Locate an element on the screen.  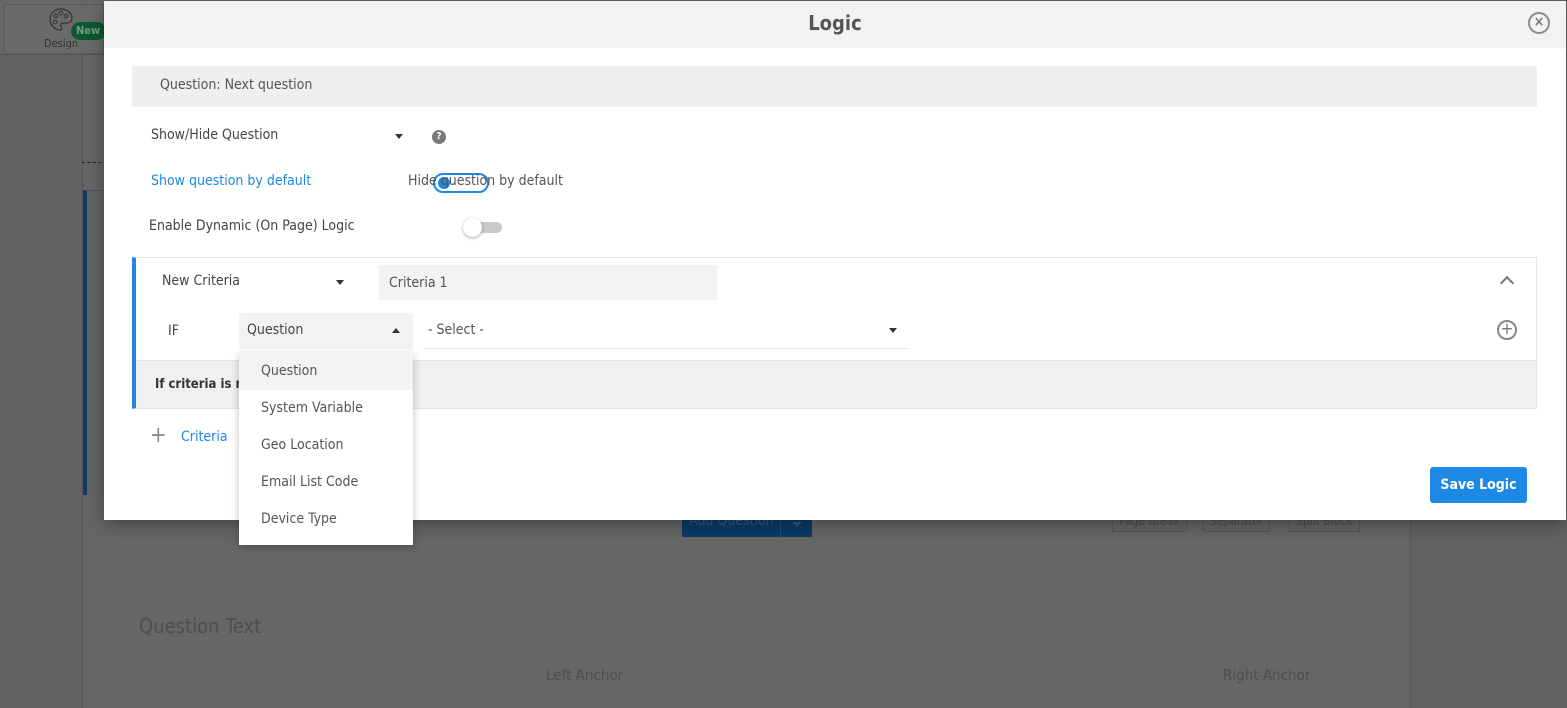
criteria-type-select: New Criteria is located at coordinates (257, 284).